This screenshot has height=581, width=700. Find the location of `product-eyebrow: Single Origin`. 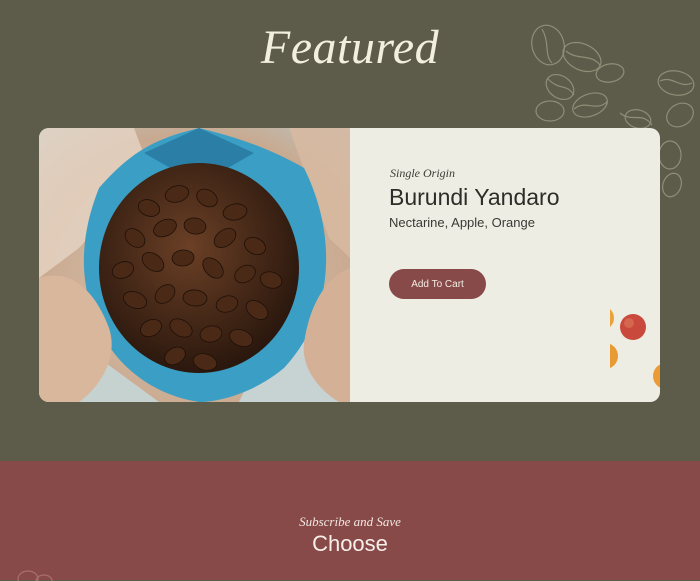

product-eyebrow: Single Origin is located at coordinates (422, 173).